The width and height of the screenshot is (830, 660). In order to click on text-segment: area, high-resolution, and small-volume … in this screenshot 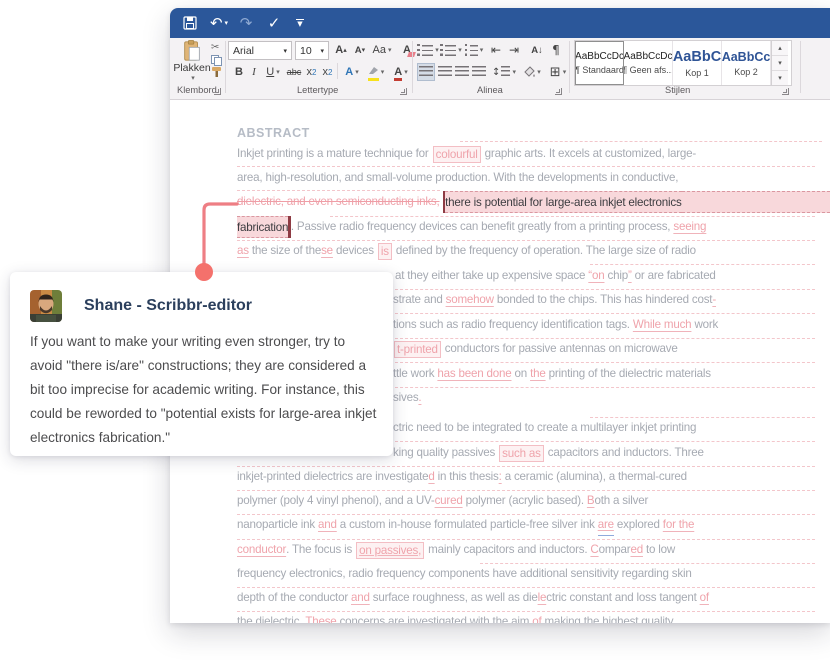, I will do `click(458, 177)`.